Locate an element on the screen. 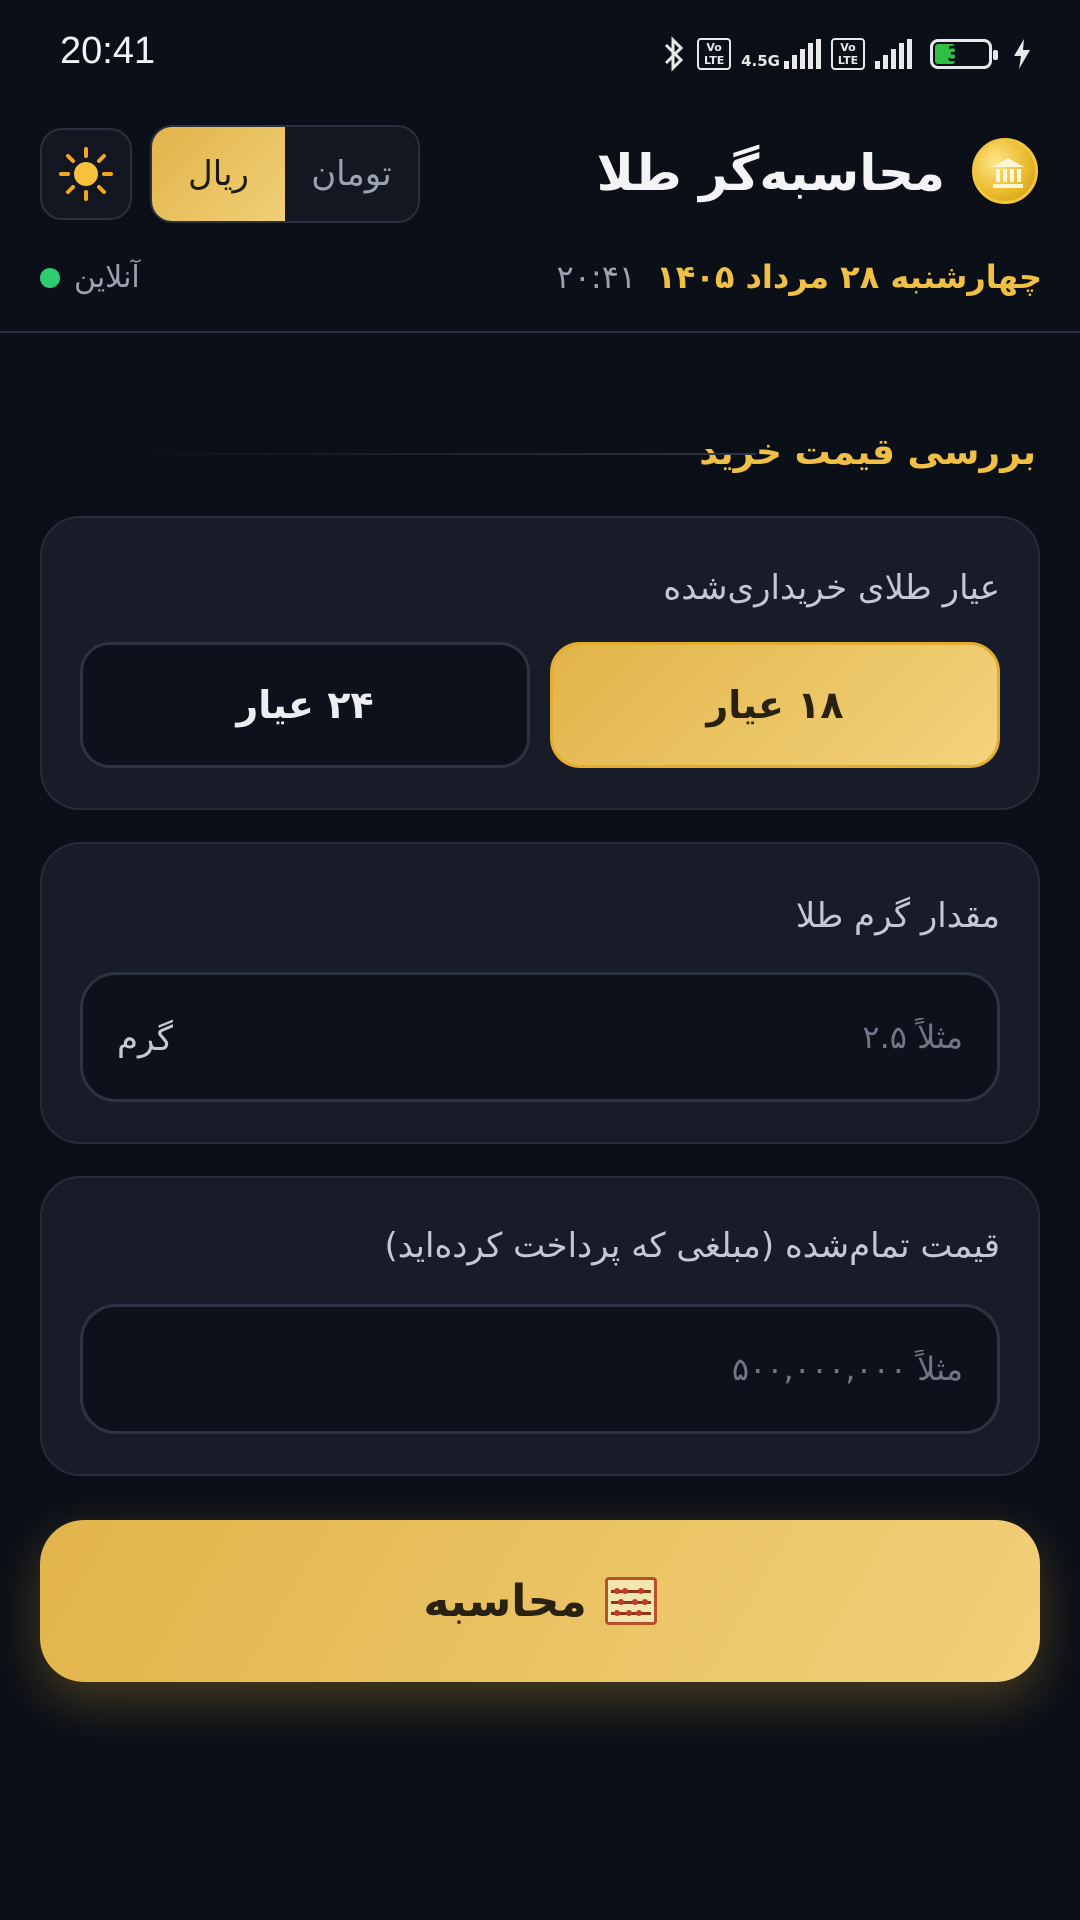  current-date: چهارشنبه ۲۸ مرداد ۱۴۰۵ is located at coordinates (849, 277).